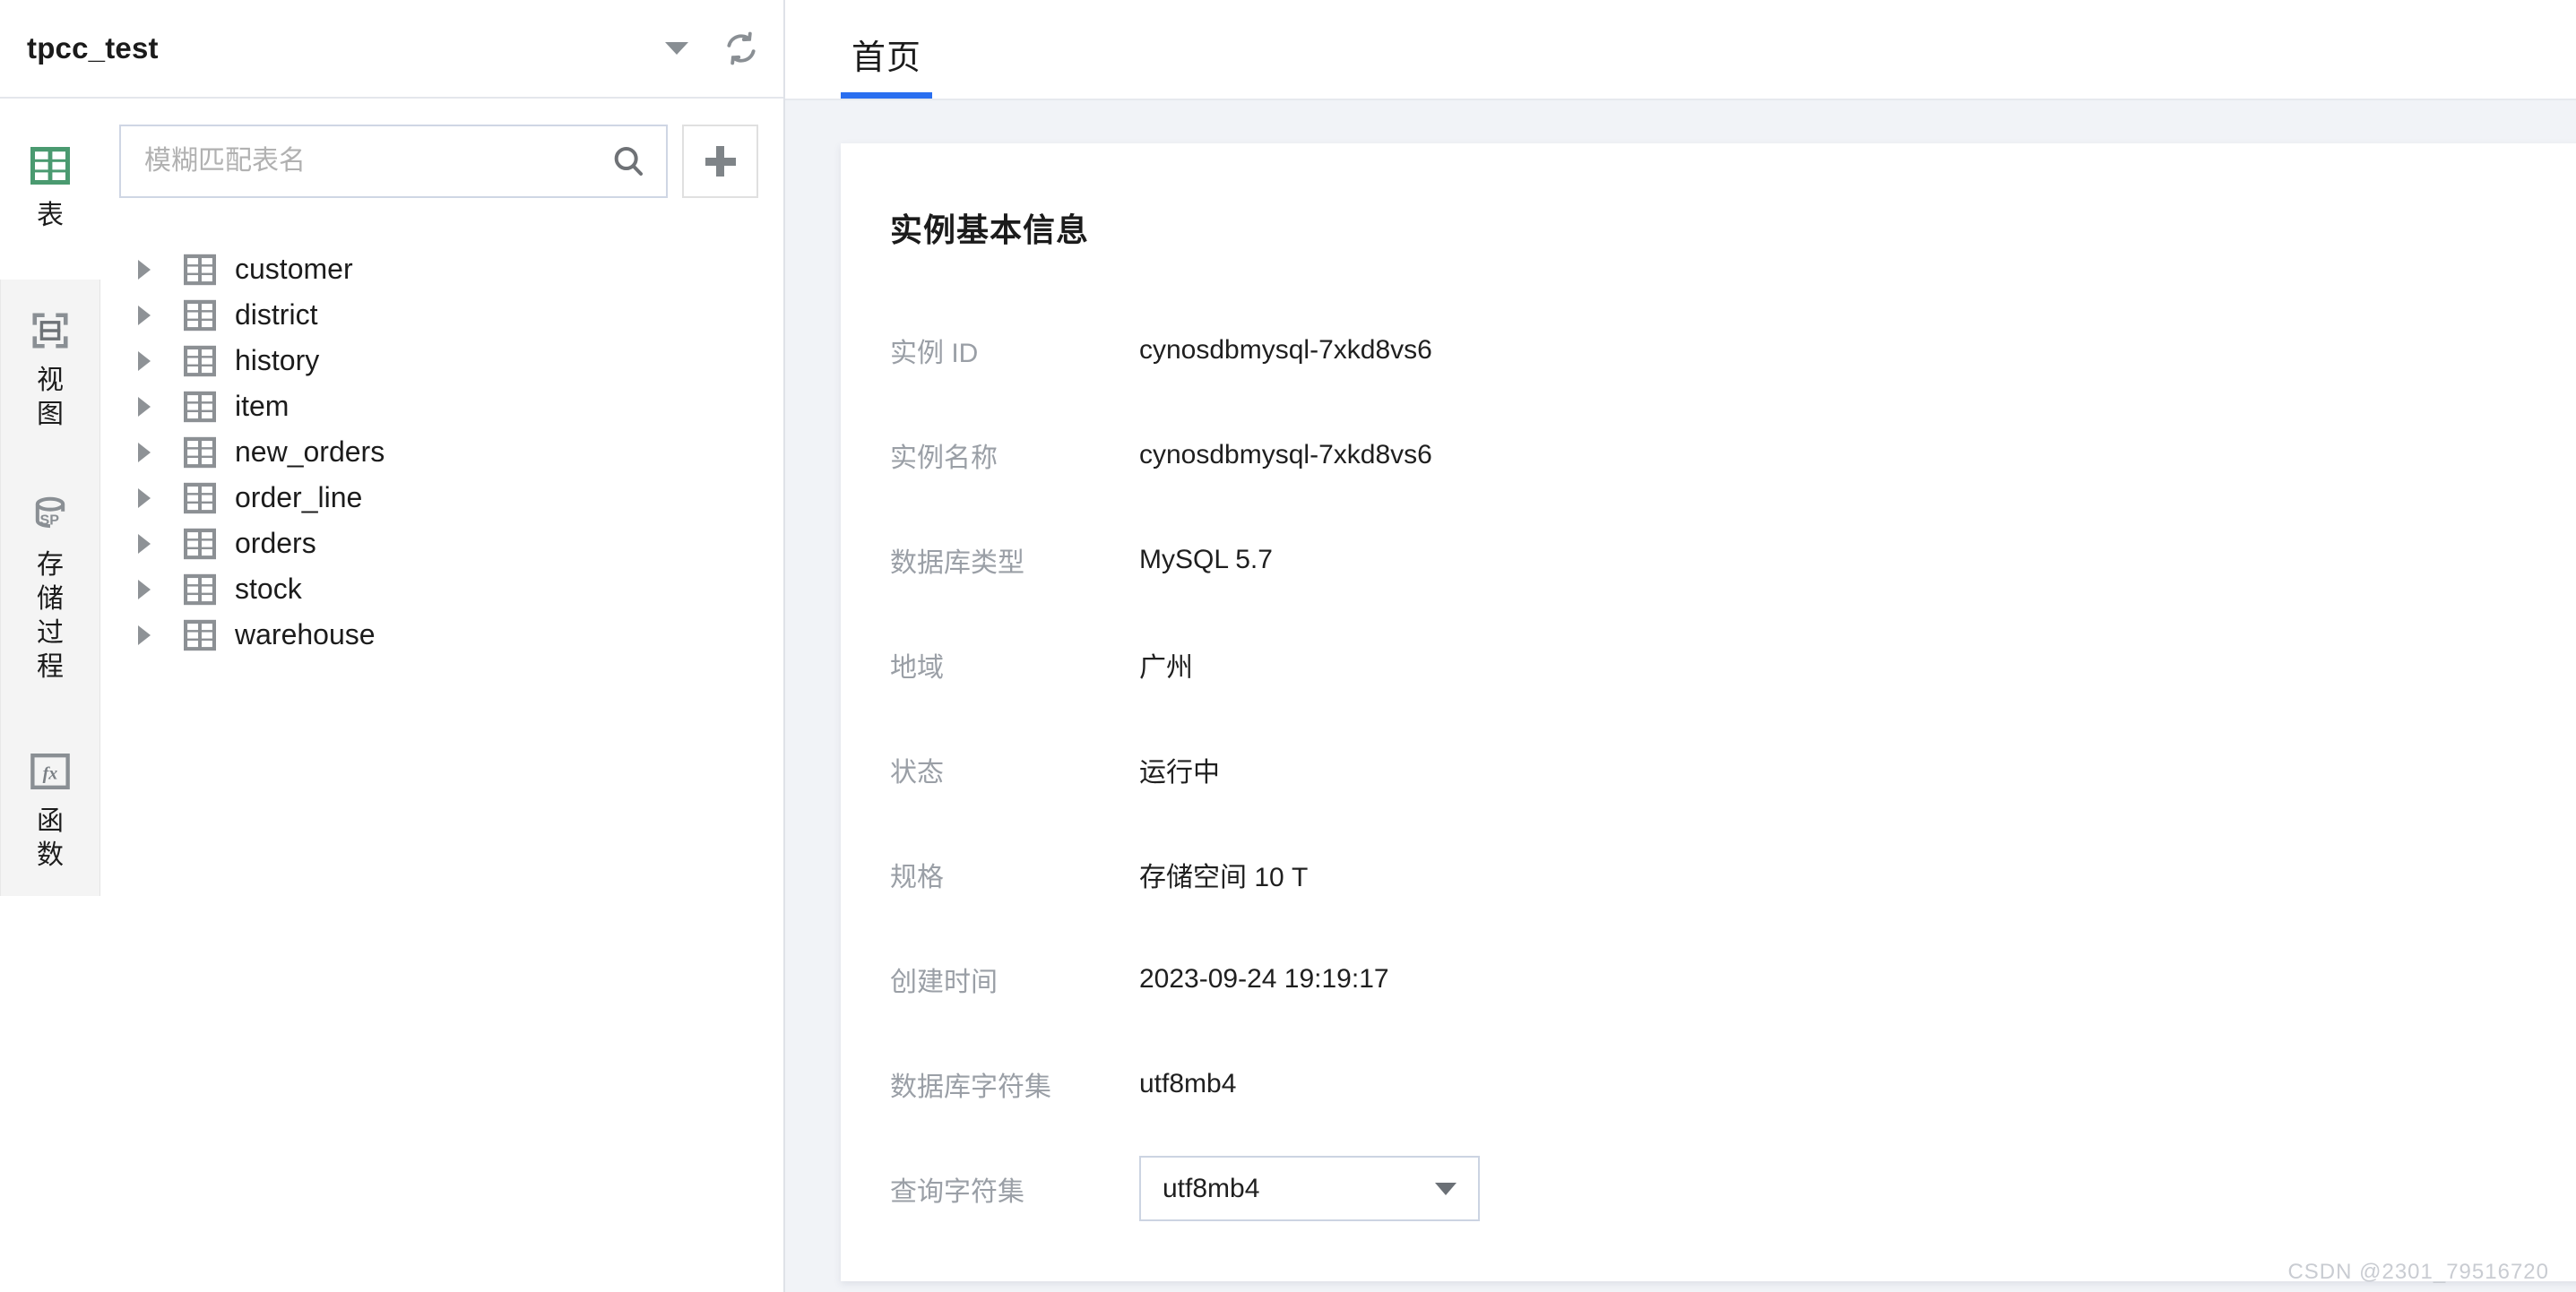 This screenshot has height=1292, width=2576. Describe the element at coordinates (934, 353) in the screenshot. I see `info-label: 实例 ID` at that location.